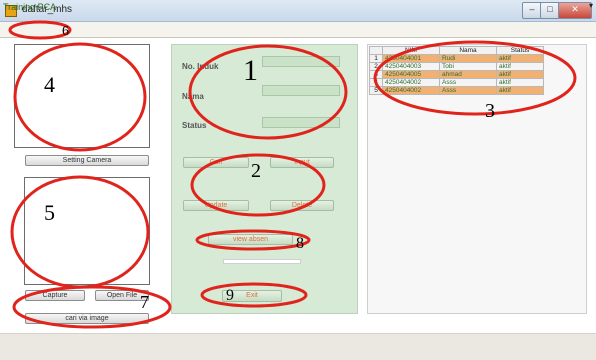 The width and height of the screenshot is (596, 360). I want to click on table-row: 2 4250404003 Tobi aktif, so click(456, 66).